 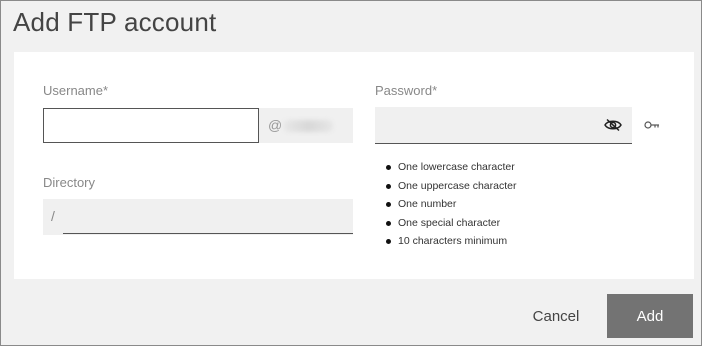 I want to click on password-field, so click(x=503, y=125).